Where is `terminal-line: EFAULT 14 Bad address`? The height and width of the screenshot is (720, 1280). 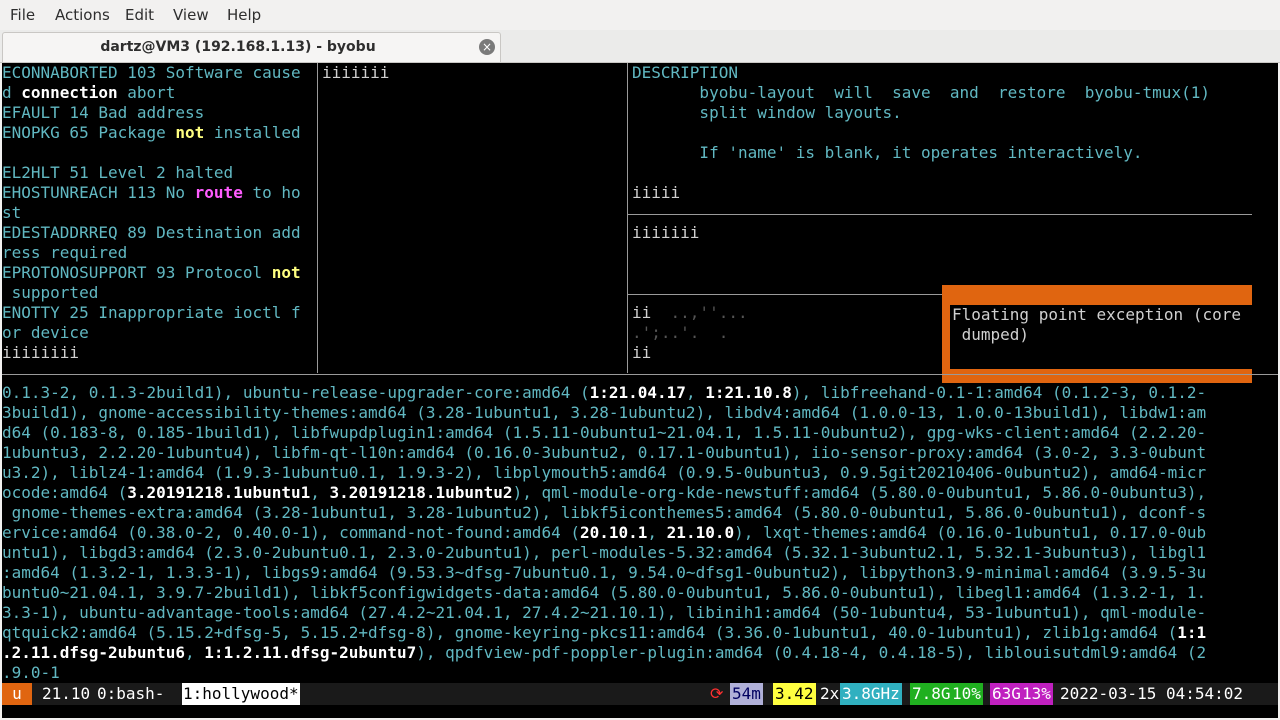 terminal-line: EFAULT 14 Bad address is located at coordinates (103, 113).